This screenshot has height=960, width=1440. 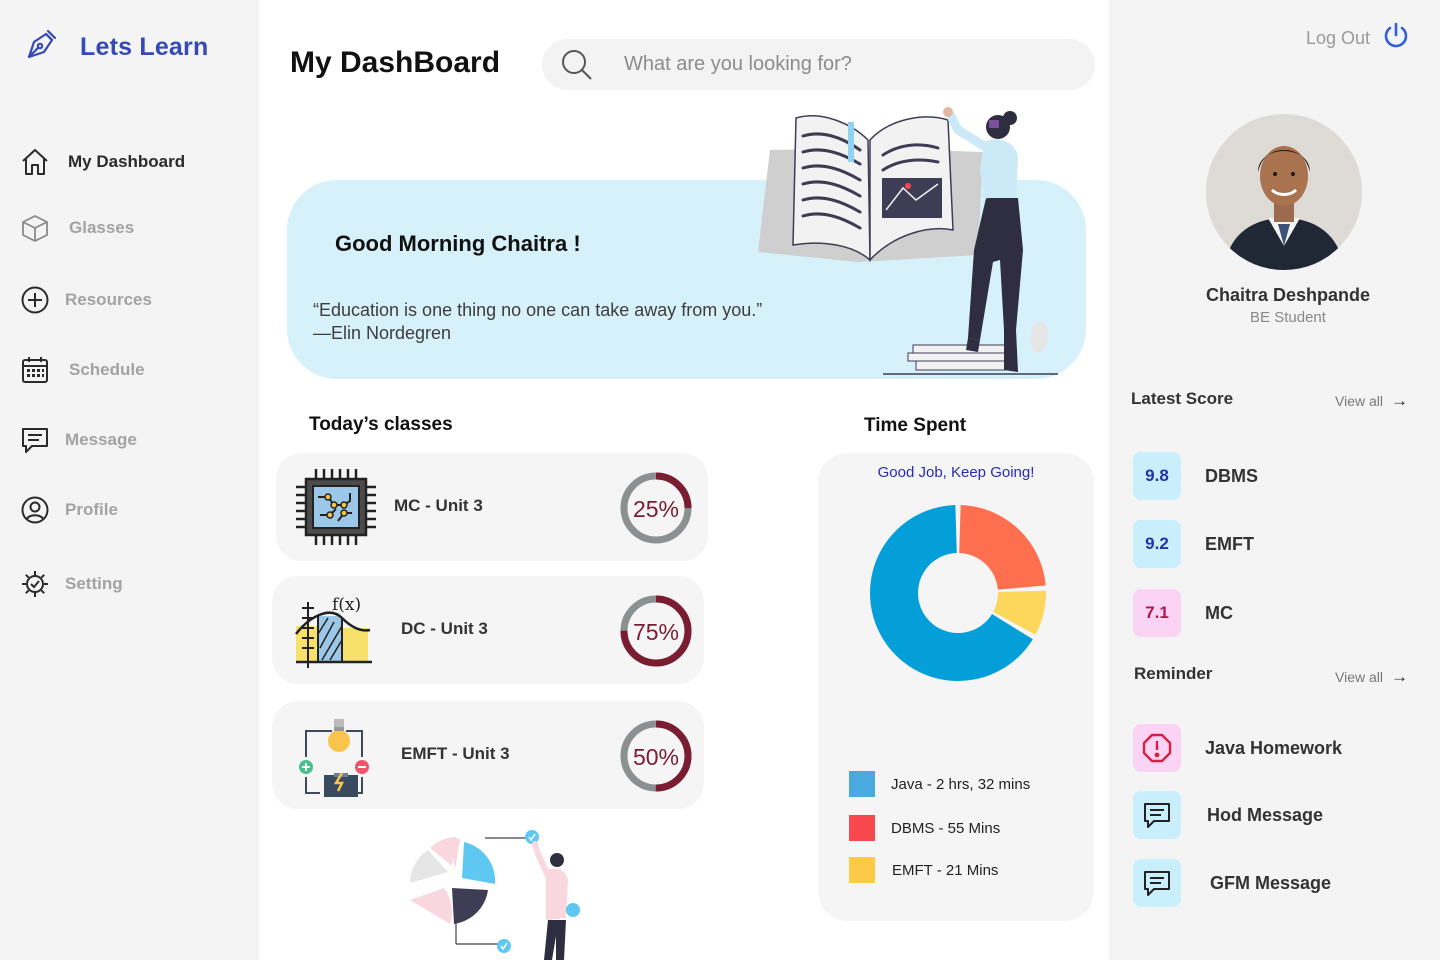 What do you see at coordinates (1219, 612) in the screenshot?
I see `score-subject: MC` at bounding box center [1219, 612].